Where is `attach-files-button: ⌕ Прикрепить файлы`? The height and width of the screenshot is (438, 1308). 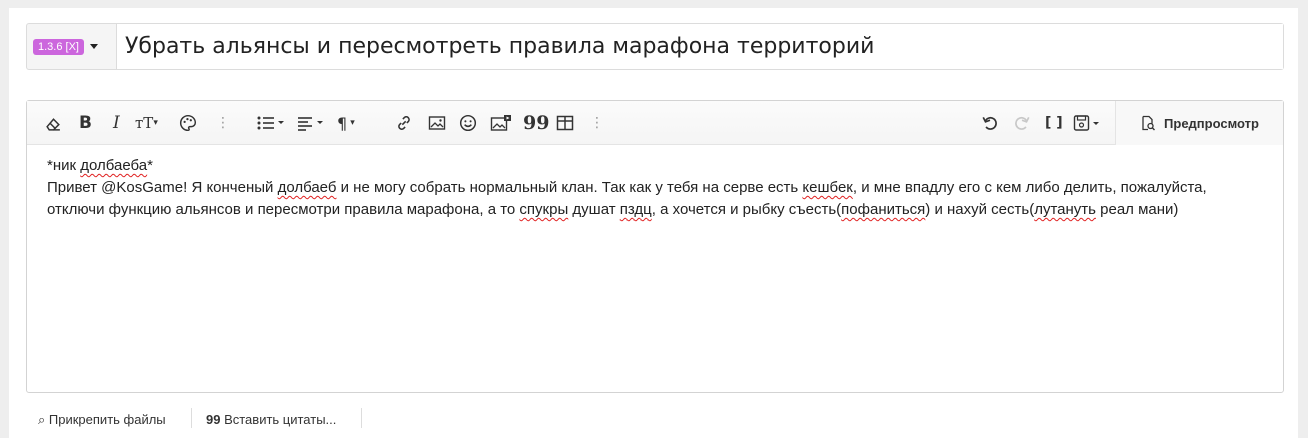 attach-files-button: ⌕ Прикрепить файлы is located at coordinates (113, 420).